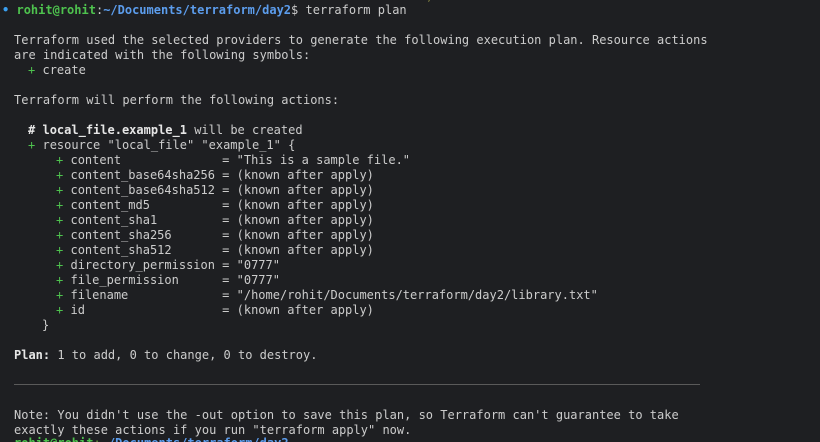 The image size is (820, 442). I want to click on attribute-line: + content_sha512 = (known after apply), so click(215, 250).